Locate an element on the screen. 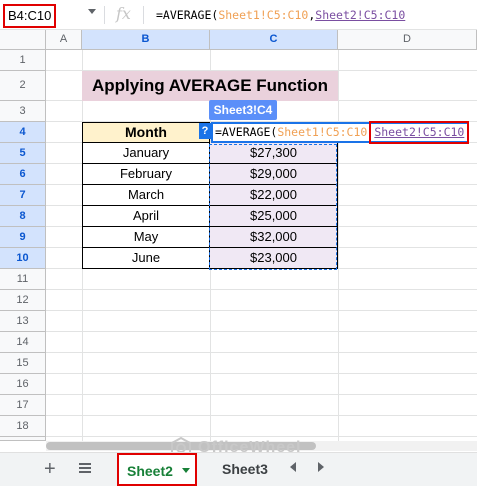  row-header: 18 is located at coordinates (23, 426).